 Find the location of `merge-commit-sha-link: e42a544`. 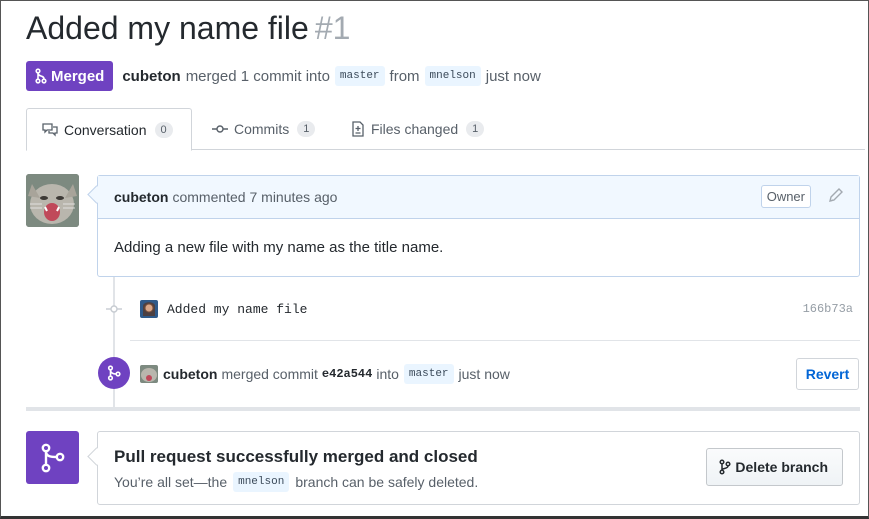

merge-commit-sha-link: e42a544 is located at coordinates (347, 374).